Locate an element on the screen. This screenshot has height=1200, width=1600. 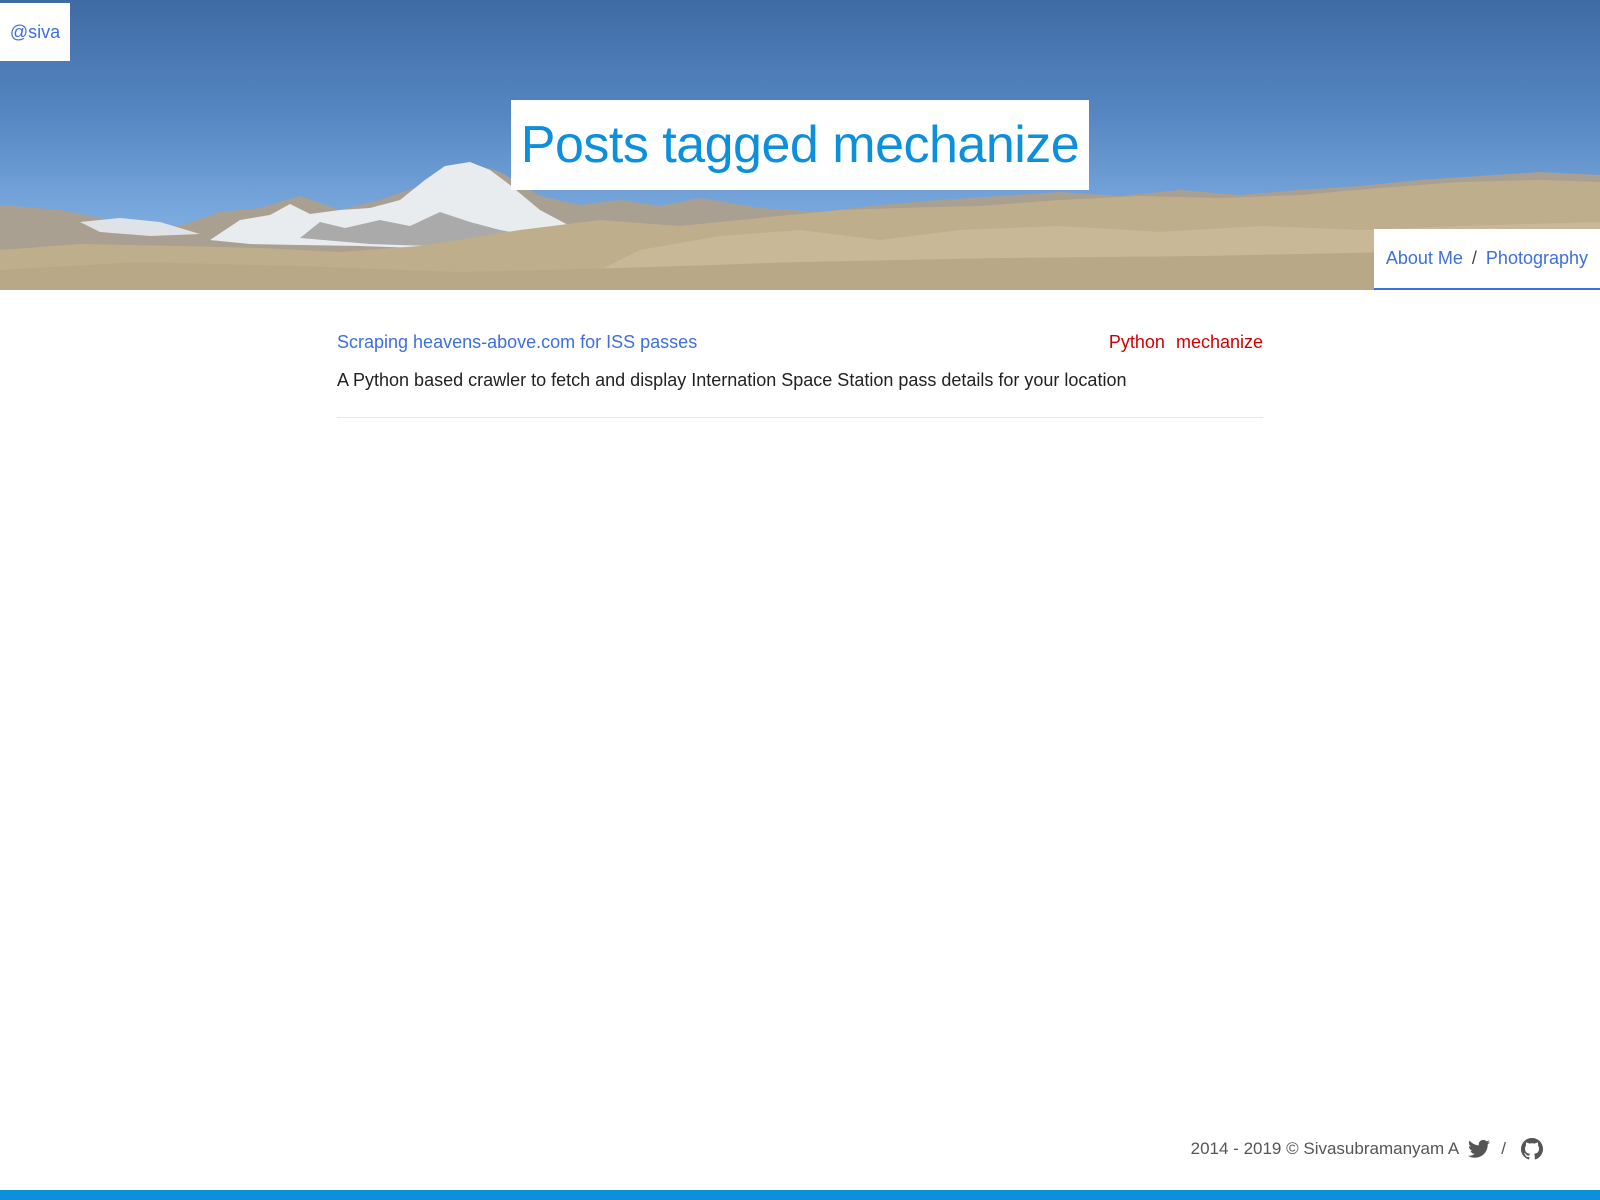
home-handle-link: @siva is located at coordinates (35, 32).